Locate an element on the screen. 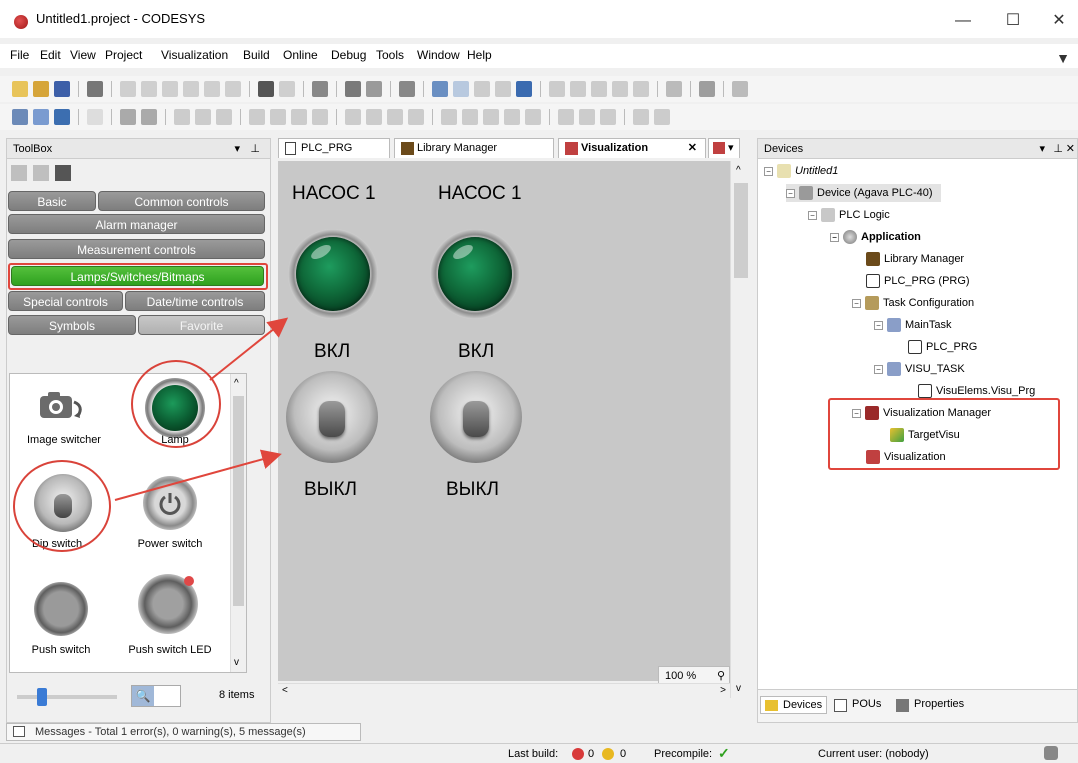 This screenshot has width=1078, height=763. image-switcher-icon is located at coordinates (62, 404).